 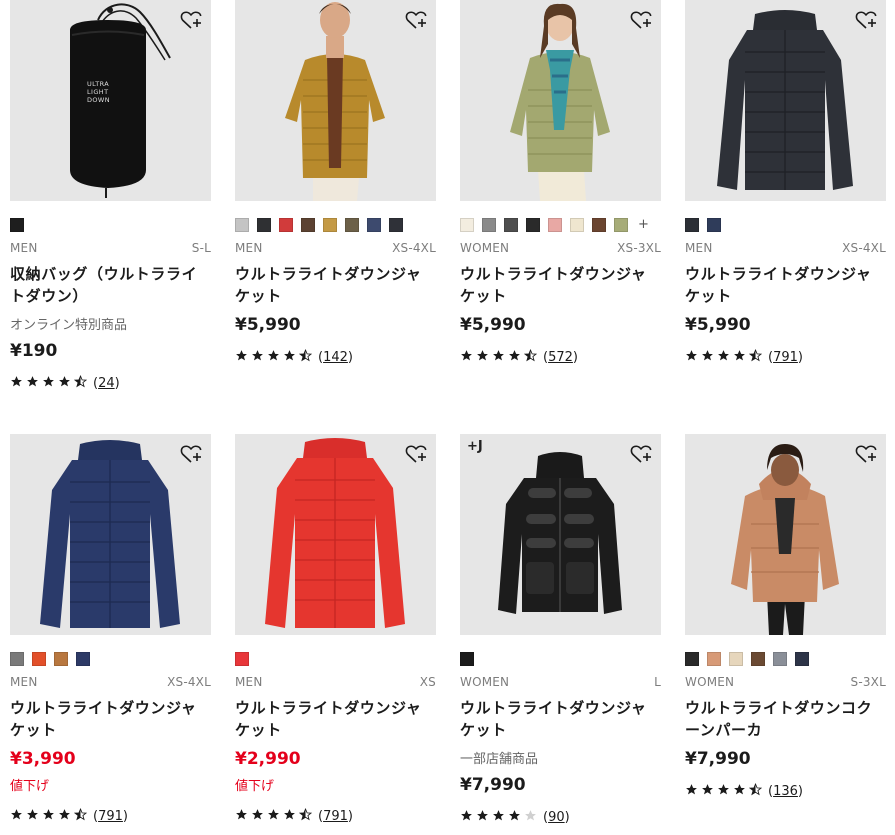 I want to click on product-card: + WOMEN XS-3XL ウルトラライトダウンジャケット ¥5,990 (572), so click(x=560, y=183).